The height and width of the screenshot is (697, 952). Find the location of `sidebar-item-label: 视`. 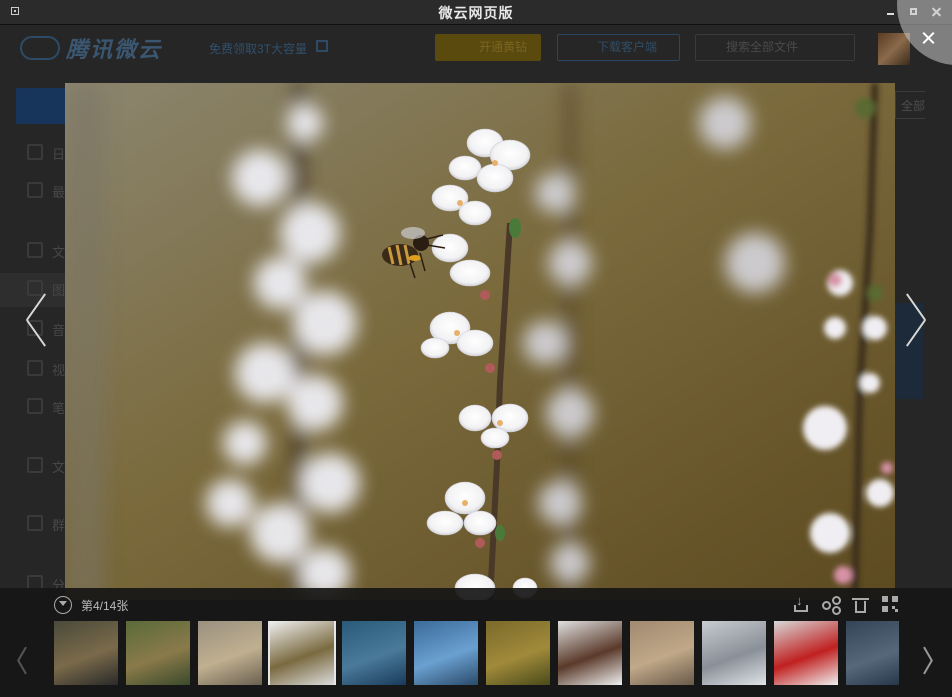

sidebar-item-label: 视 is located at coordinates (59, 370).